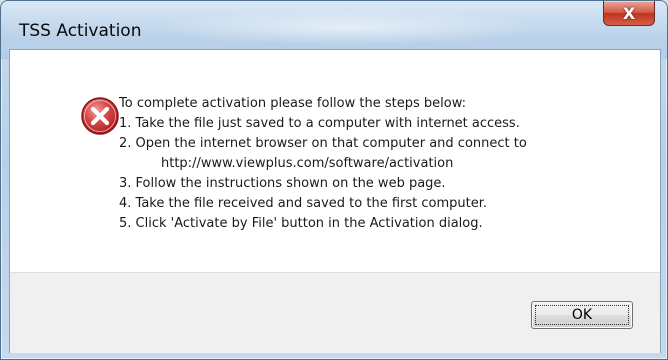 The height and width of the screenshot is (360, 668). Describe the element at coordinates (100, 116) in the screenshot. I see `error-icon` at that location.